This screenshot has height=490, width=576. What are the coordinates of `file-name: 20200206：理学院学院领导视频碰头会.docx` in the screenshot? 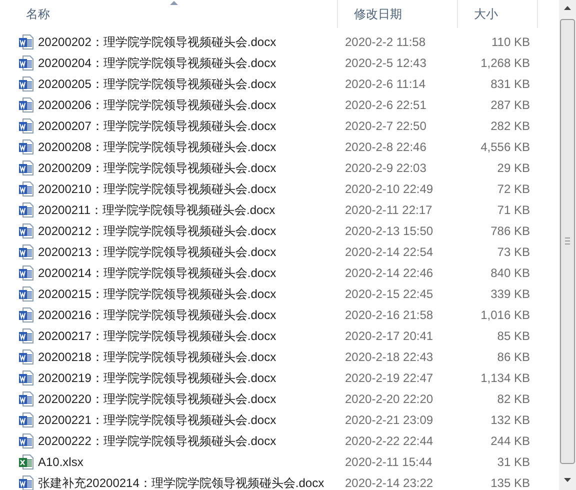 It's located at (157, 105).